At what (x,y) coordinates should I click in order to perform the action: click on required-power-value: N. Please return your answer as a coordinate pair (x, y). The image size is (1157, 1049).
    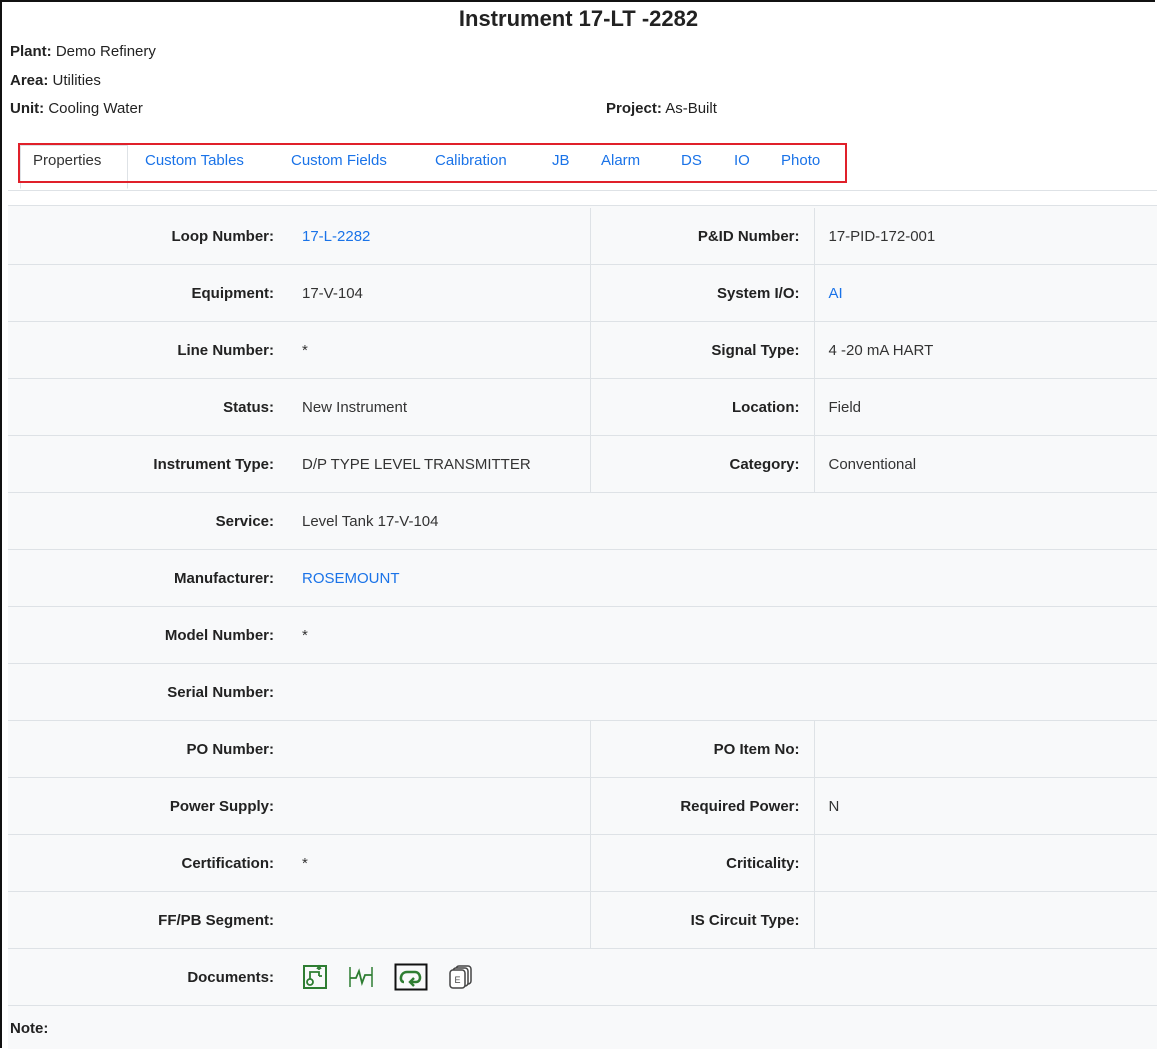
    Looking at the image, I should click on (985, 806).